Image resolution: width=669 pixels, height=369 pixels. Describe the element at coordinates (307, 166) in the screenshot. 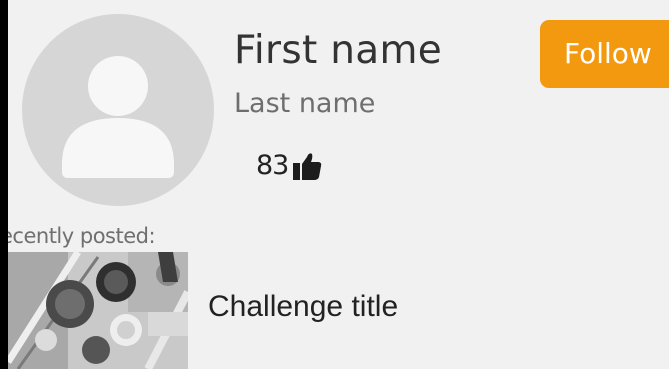

I see `thumbs-up-icon` at that location.